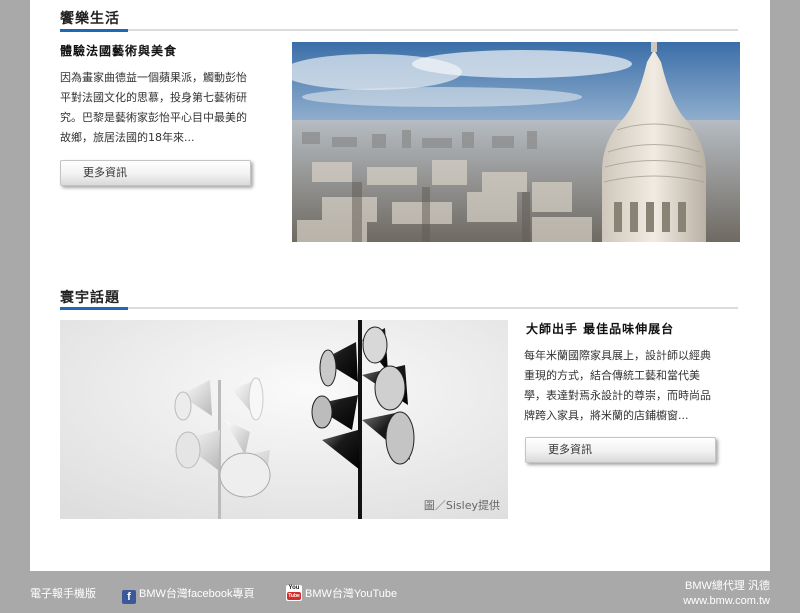 The width and height of the screenshot is (800, 613). Describe the element at coordinates (129, 597) in the screenshot. I see `facebook-icon: f` at that location.